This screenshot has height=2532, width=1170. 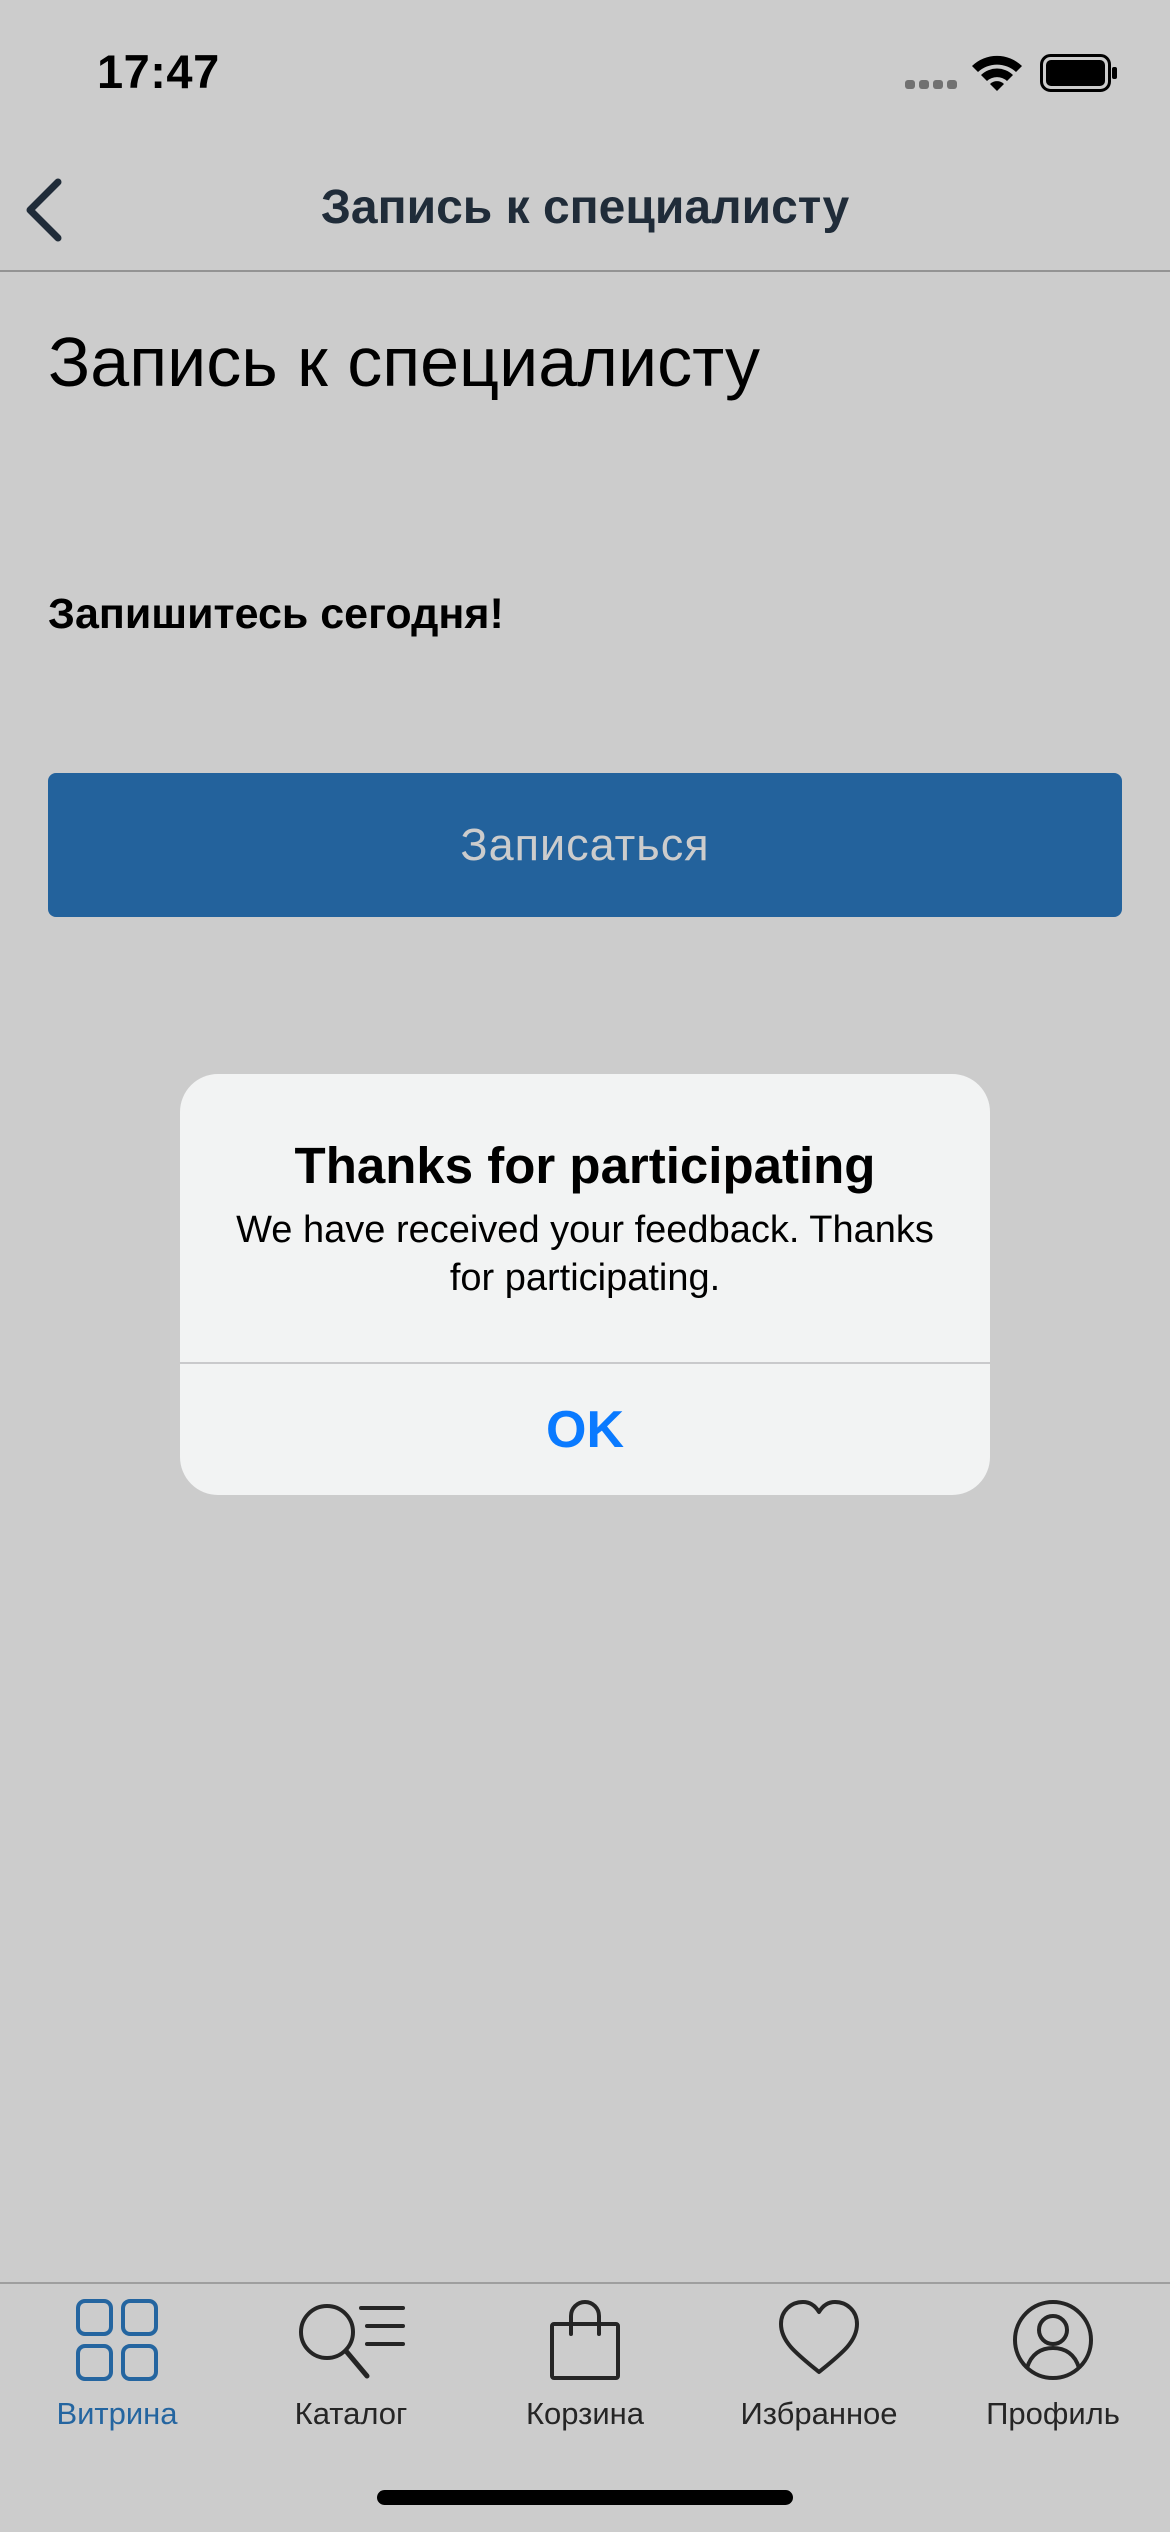 I want to click on alert-title: Thanks for participating, so click(x=585, y=1165).